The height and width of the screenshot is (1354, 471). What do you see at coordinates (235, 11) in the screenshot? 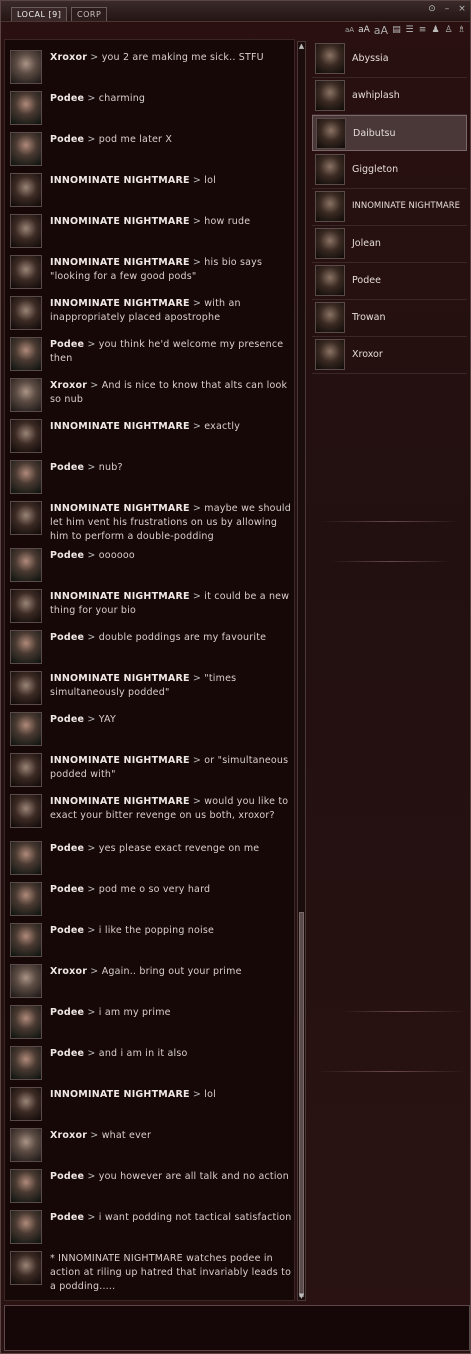
I see `title-bar: LOCAL [9] CORP ⊙ – ×` at bounding box center [235, 11].